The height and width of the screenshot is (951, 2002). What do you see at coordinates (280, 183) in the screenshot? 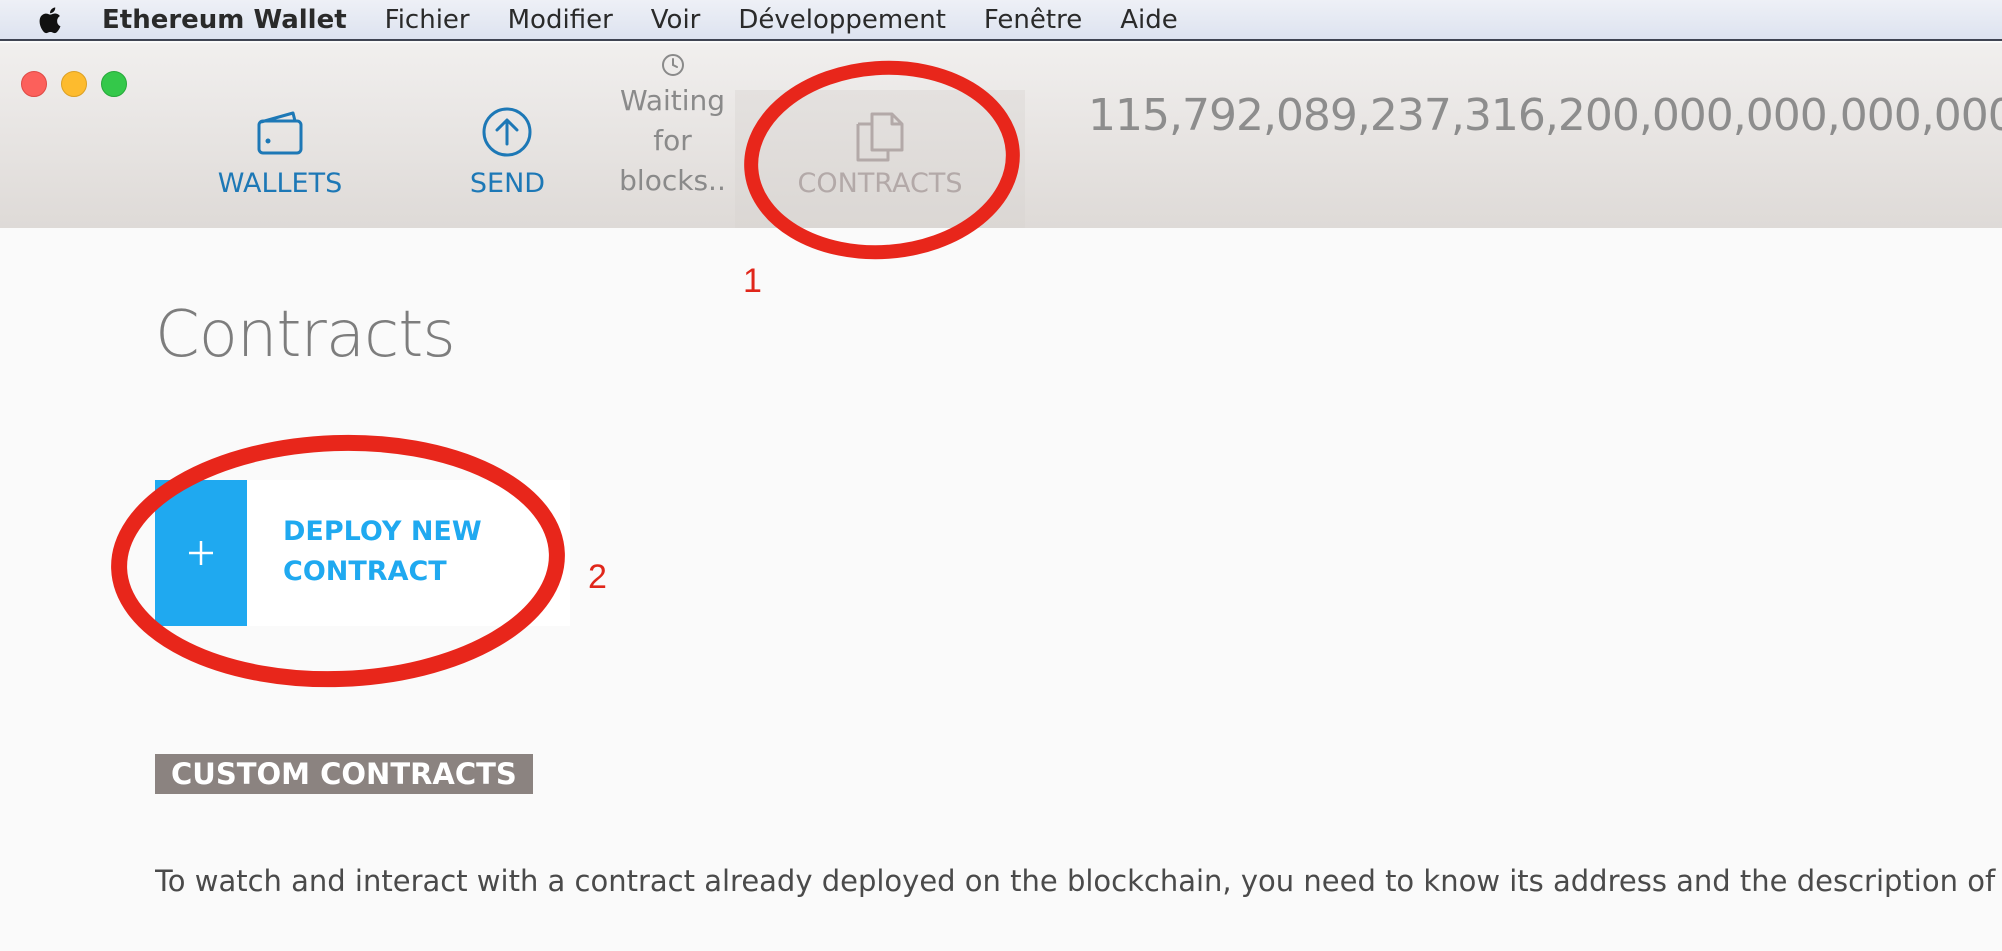
I see `tab-wallets-label: WALLETS` at bounding box center [280, 183].